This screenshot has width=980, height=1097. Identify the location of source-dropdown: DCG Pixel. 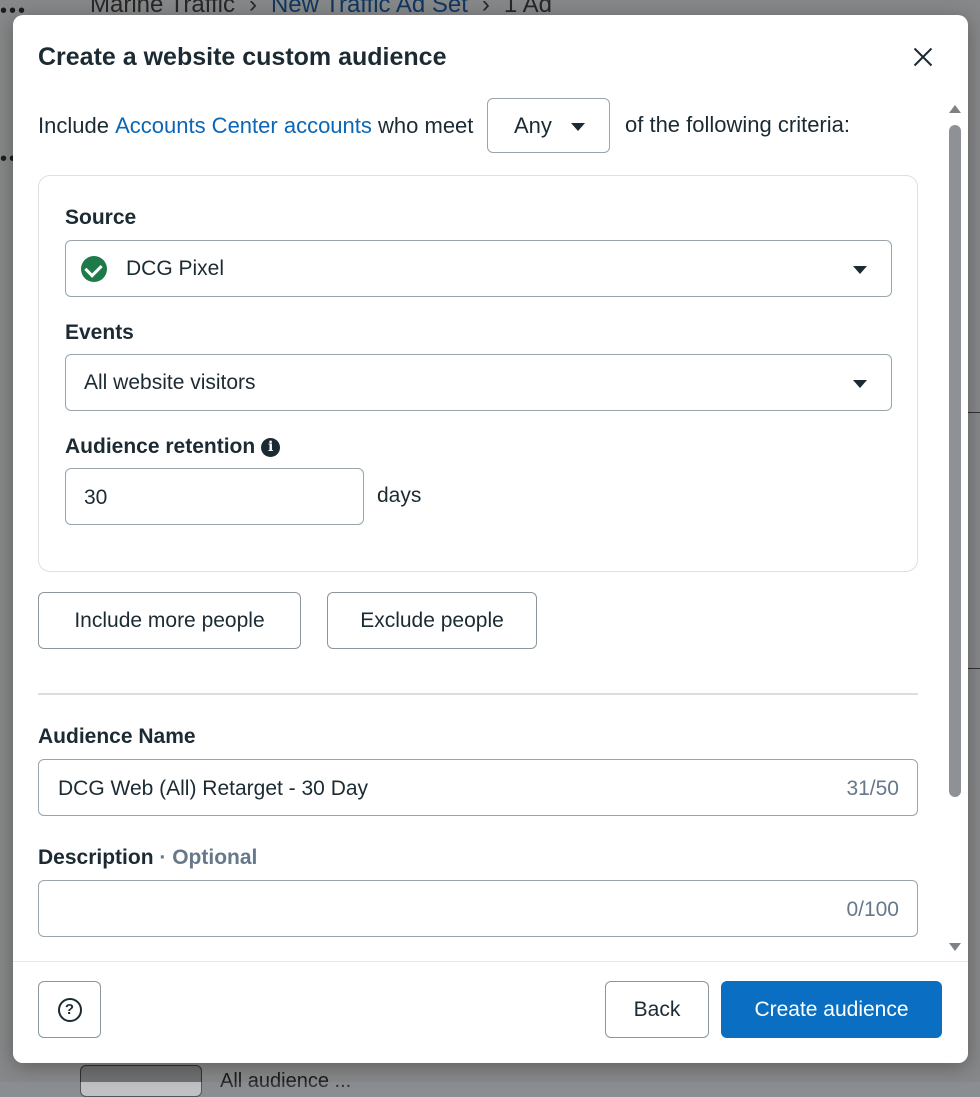
(478, 268).